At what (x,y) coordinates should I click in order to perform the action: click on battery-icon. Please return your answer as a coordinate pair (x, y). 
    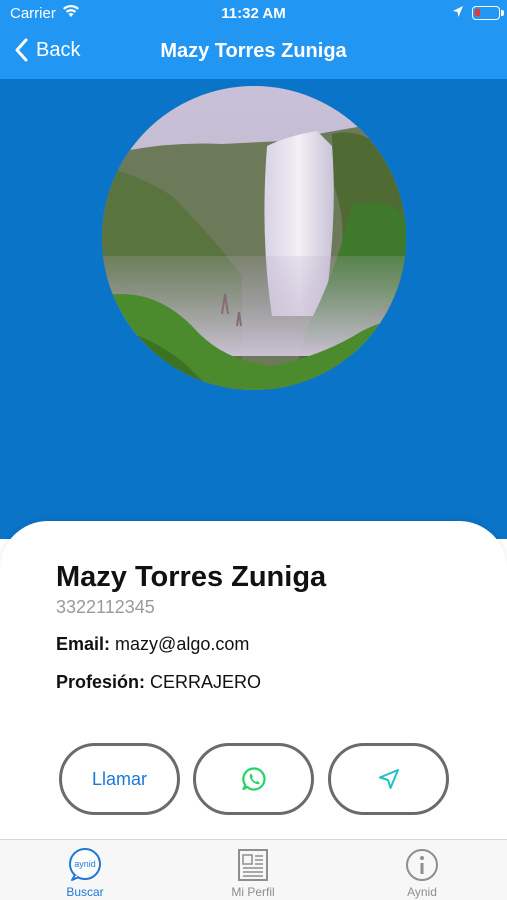
    Looking at the image, I should click on (488, 13).